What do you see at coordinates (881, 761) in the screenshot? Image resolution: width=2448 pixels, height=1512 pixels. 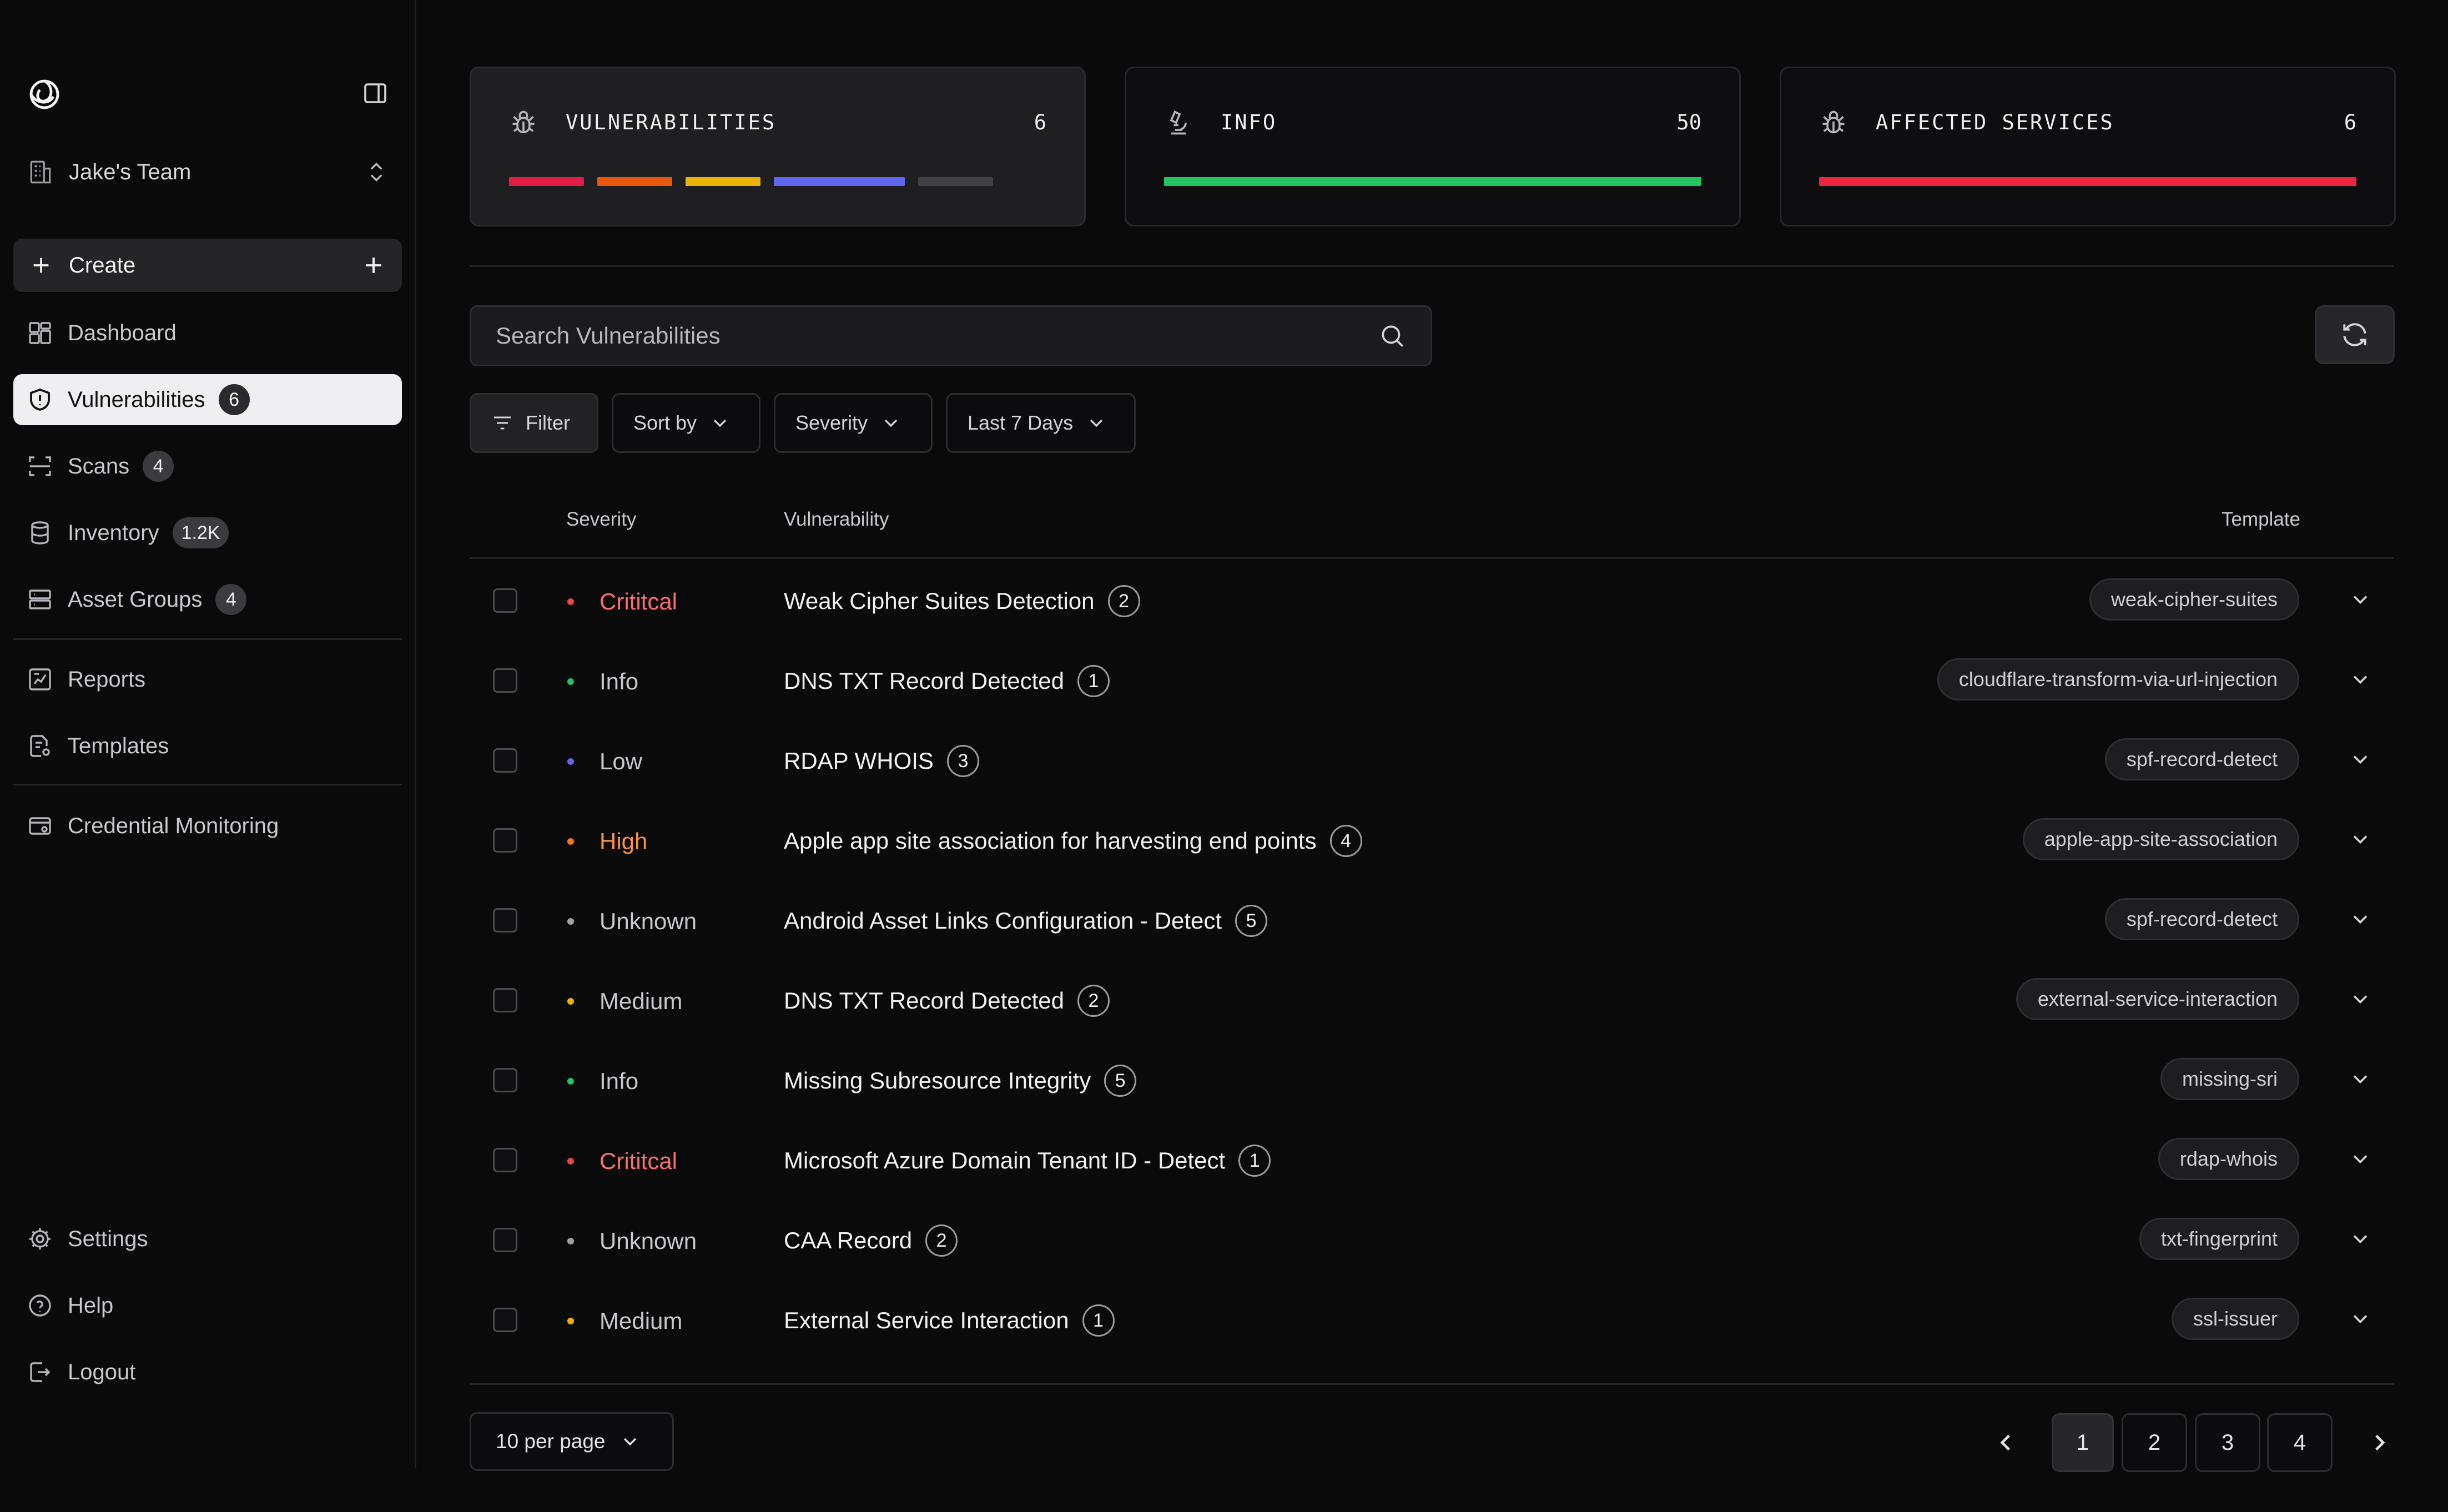 I see `vulnerability-cell: RDAP WHOIS 3` at bounding box center [881, 761].